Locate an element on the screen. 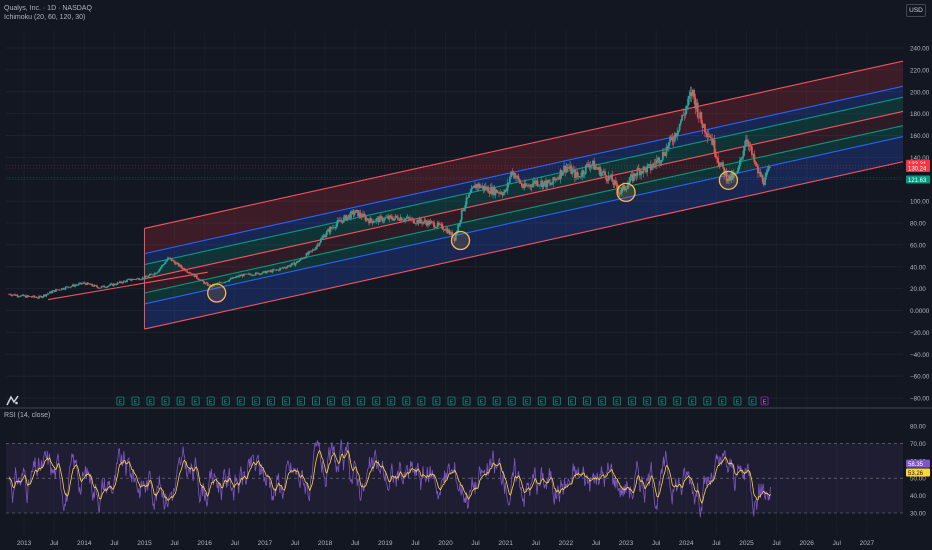 This screenshot has width=932, height=550. currency-button: USD is located at coordinates (916, 10).